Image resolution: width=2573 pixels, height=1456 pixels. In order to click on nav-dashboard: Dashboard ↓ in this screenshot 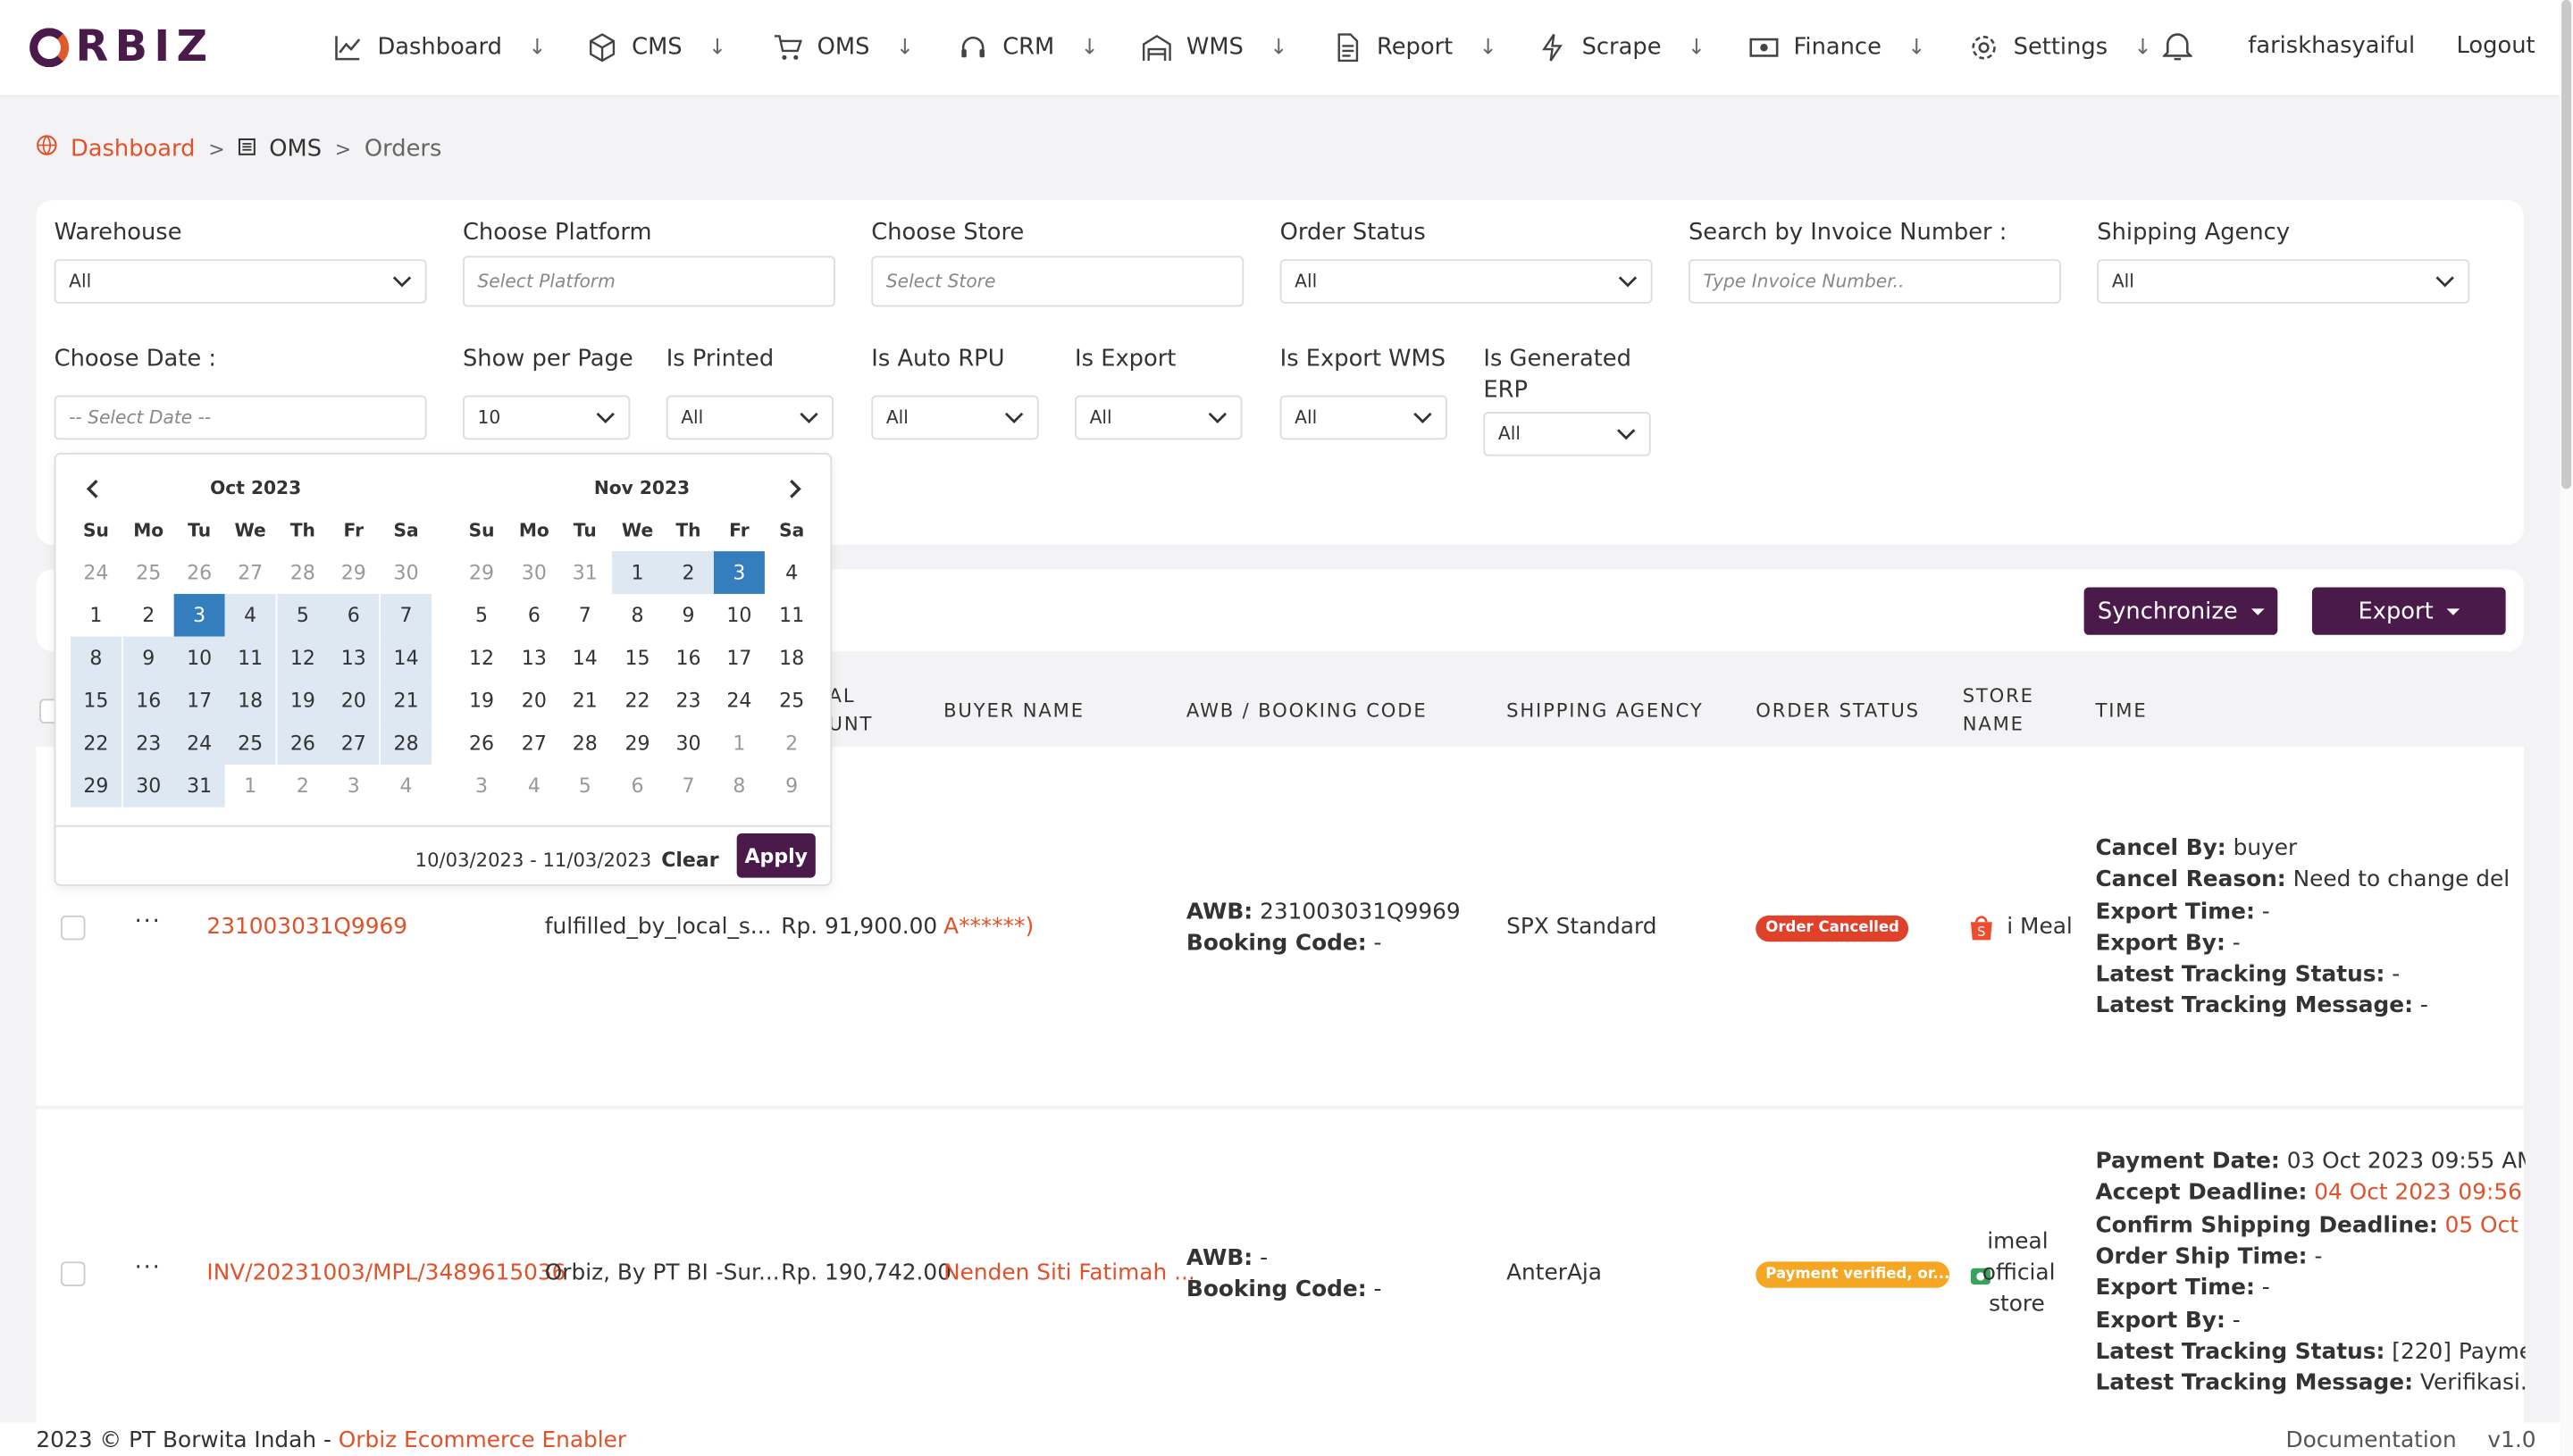, I will do `click(438, 47)`.